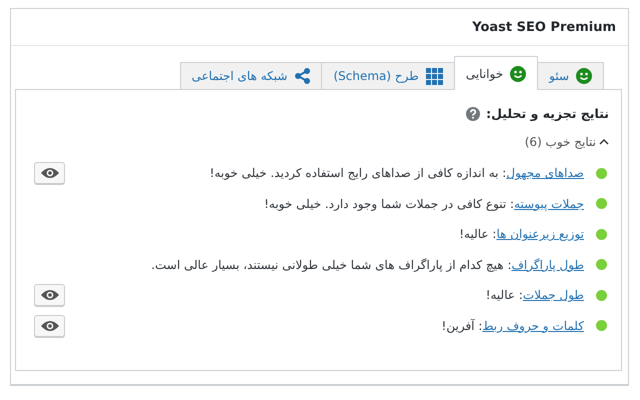 This screenshot has width=640, height=400. I want to click on result-text: توزیع زیرعنوان ها: عالیه!, so click(521, 234).